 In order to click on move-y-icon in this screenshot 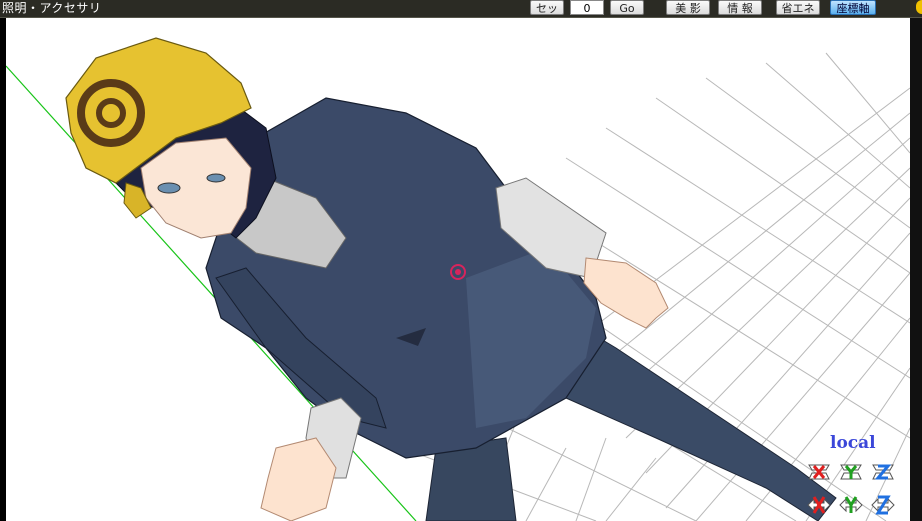, I will do `click(851, 505)`.